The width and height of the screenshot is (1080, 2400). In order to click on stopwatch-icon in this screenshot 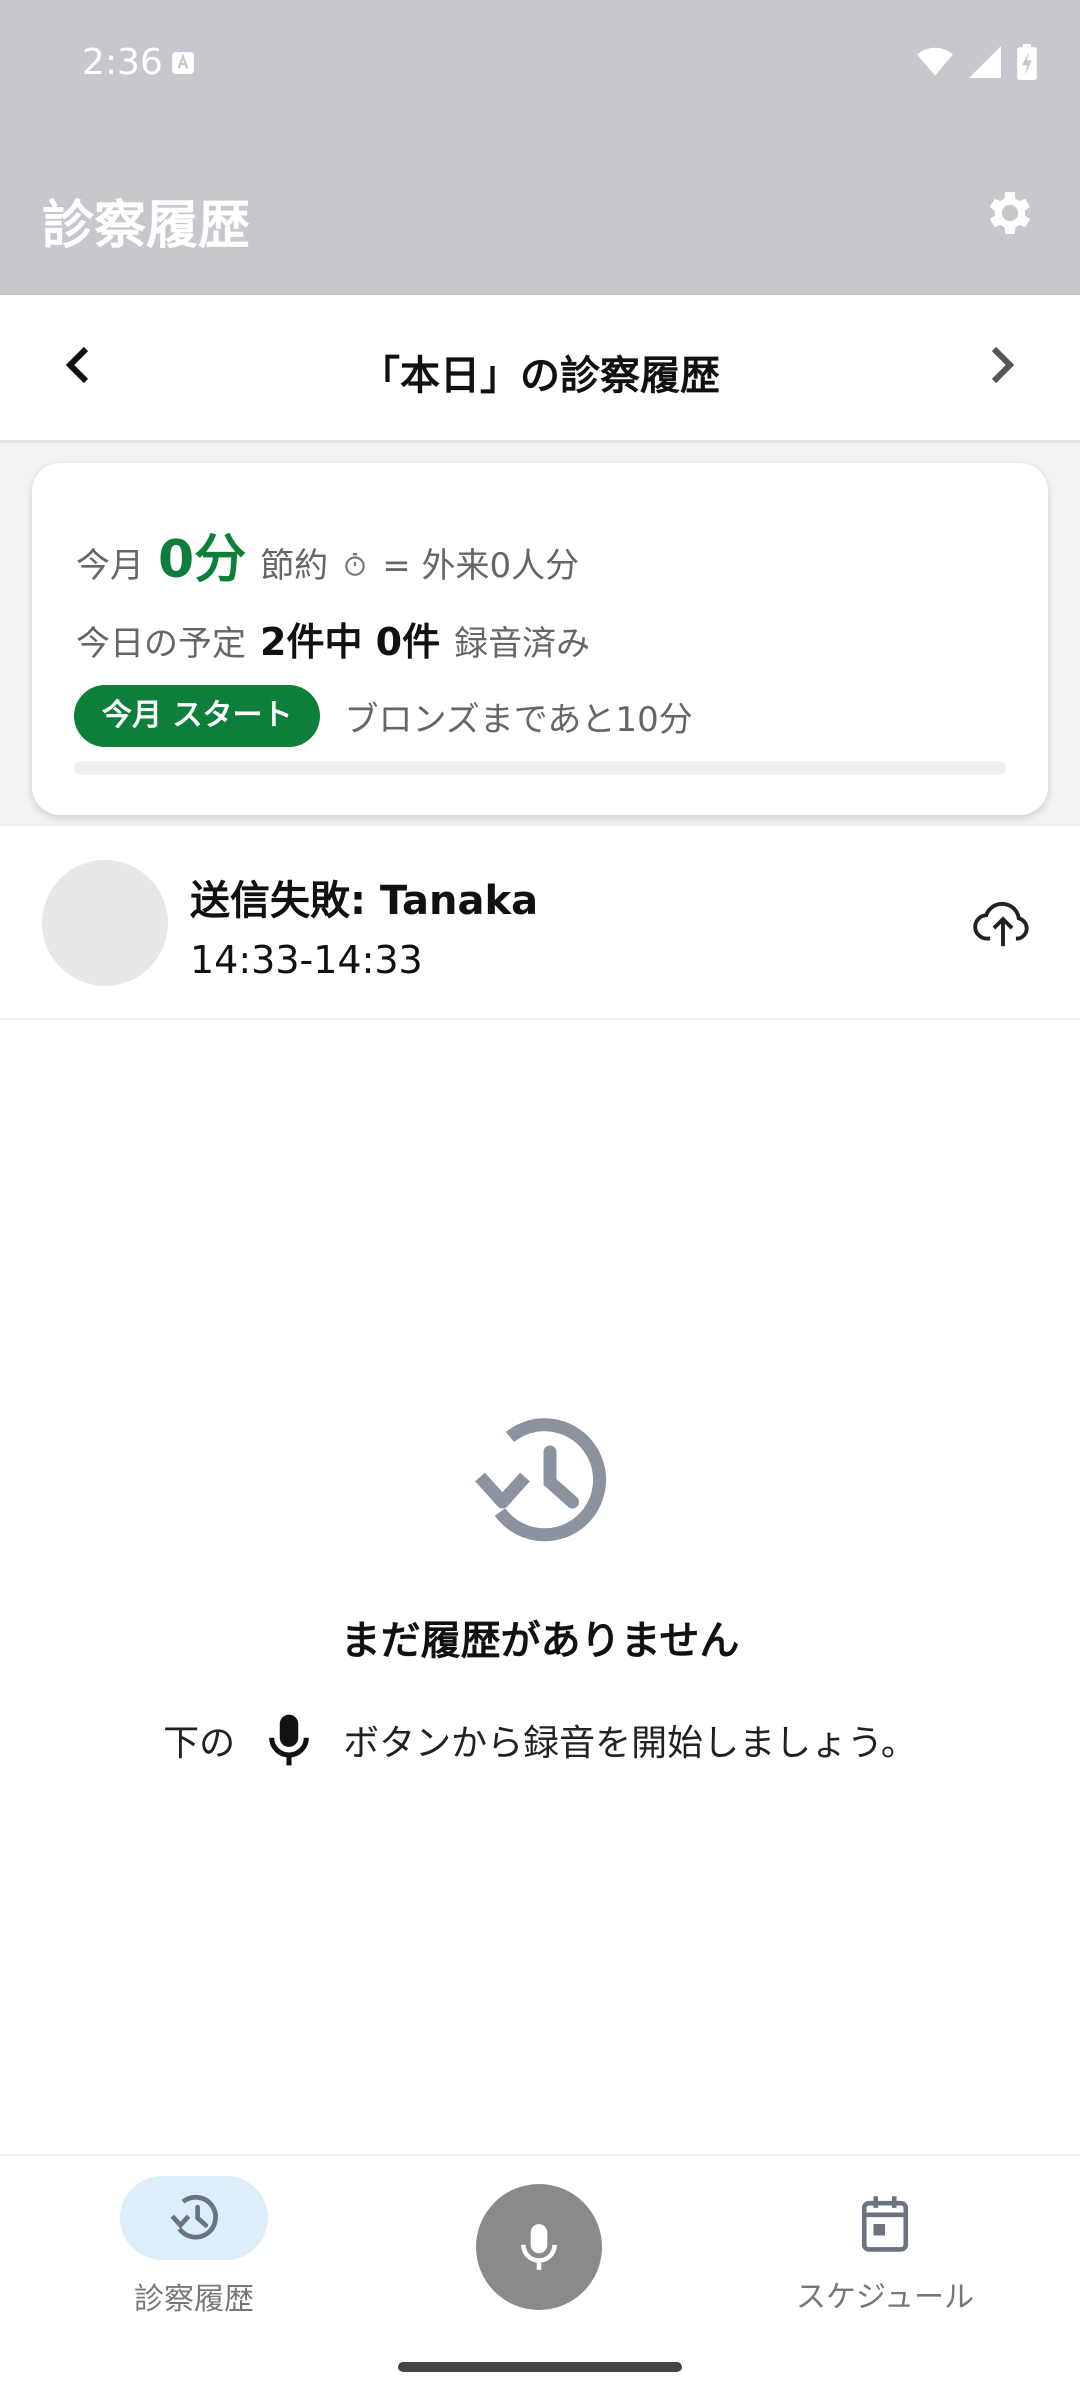, I will do `click(355, 564)`.